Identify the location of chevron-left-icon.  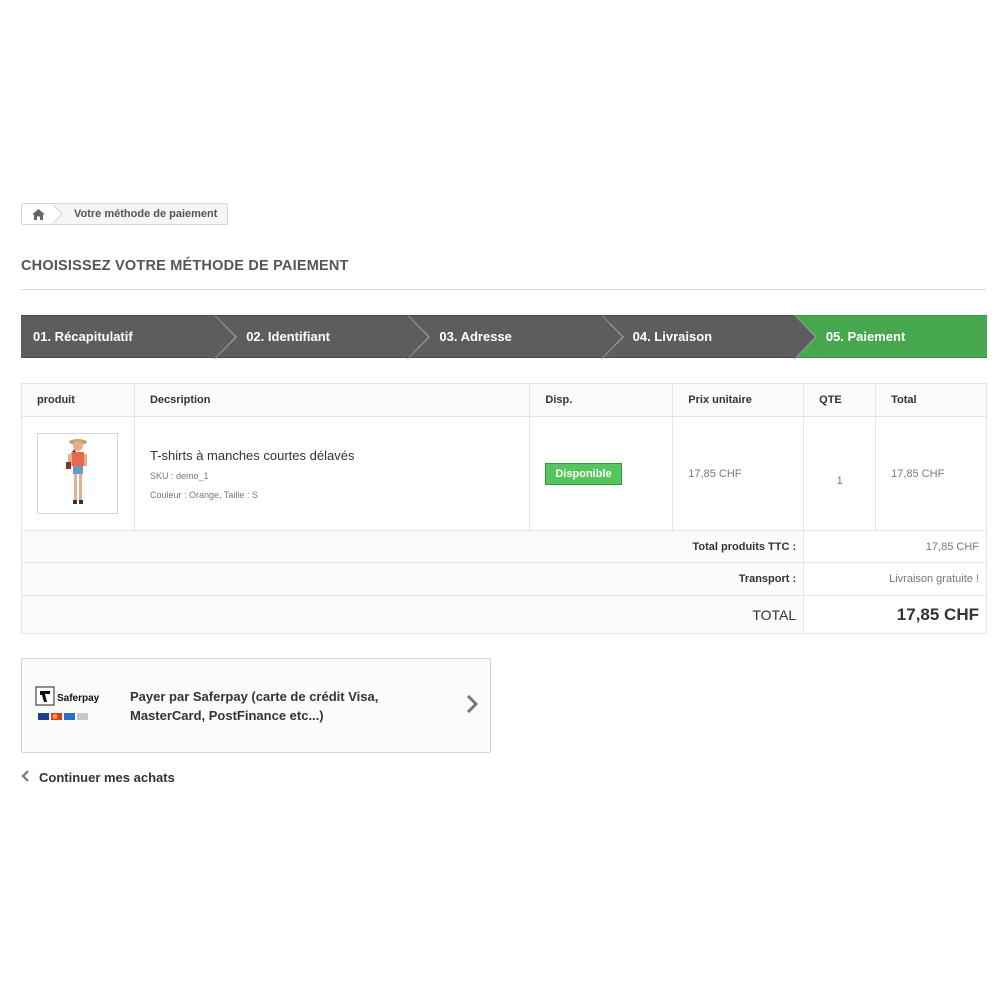
(25, 777).